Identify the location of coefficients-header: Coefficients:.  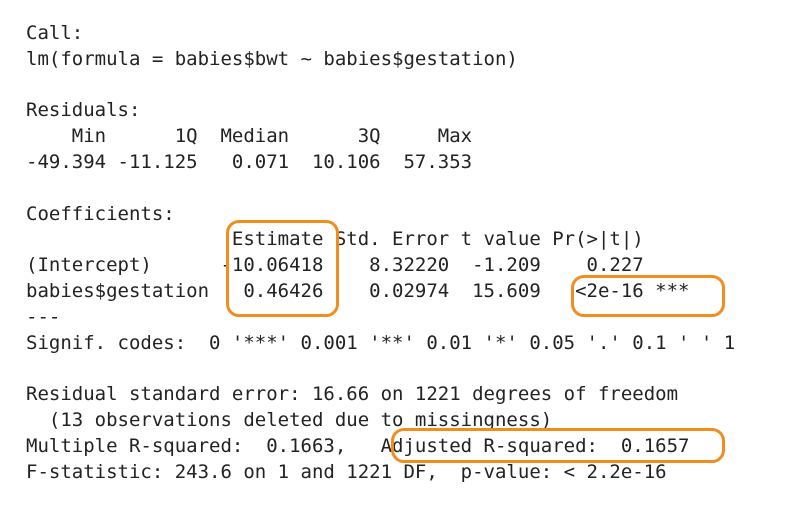
(100, 213).